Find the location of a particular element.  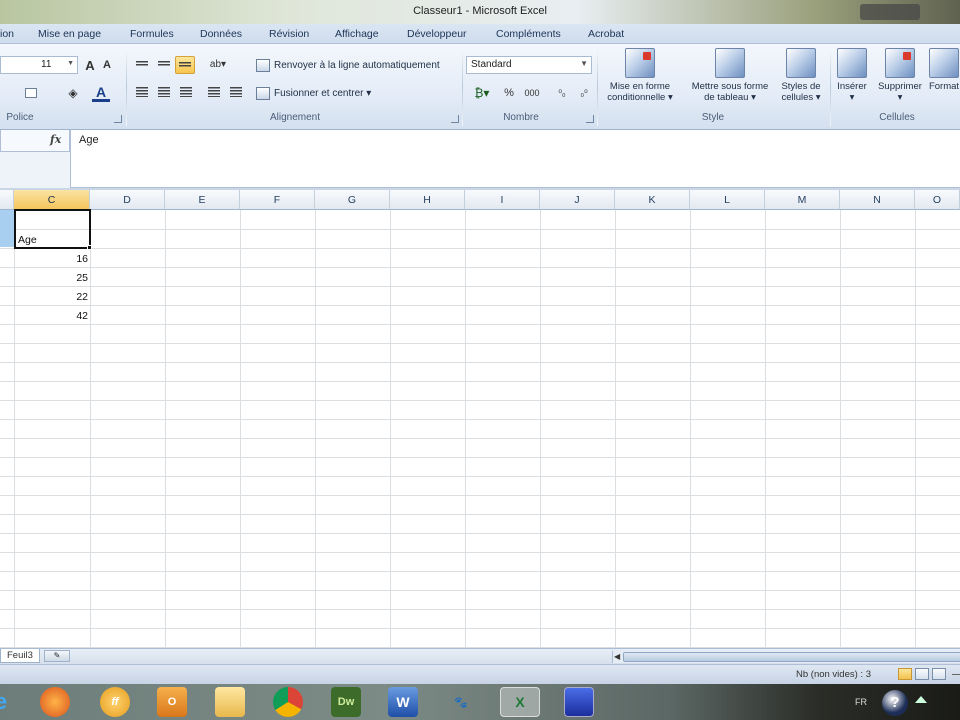

column-header-g: G is located at coordinates (352, 200).